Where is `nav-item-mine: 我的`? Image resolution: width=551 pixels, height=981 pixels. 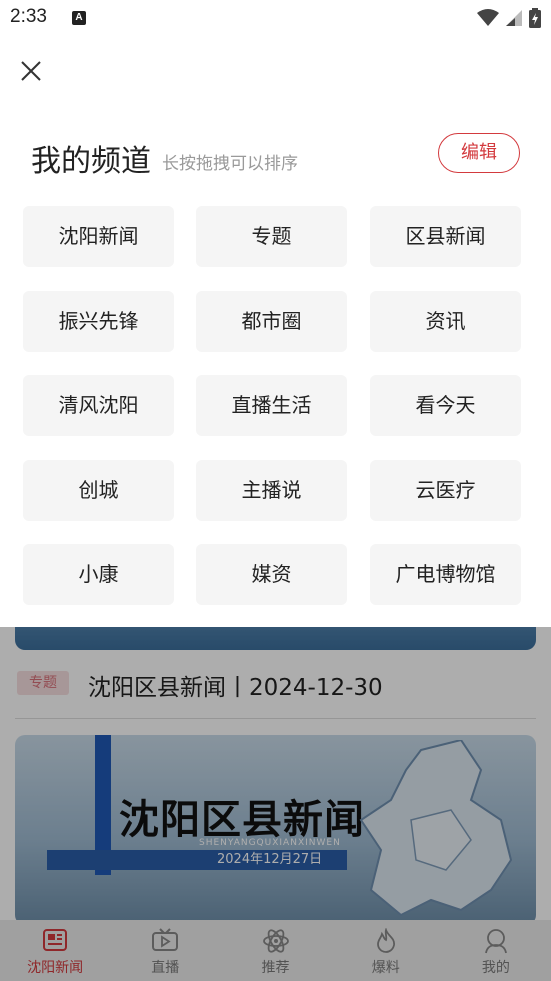 nav-item-mine: 我的 is located at coordinates (496, 950).